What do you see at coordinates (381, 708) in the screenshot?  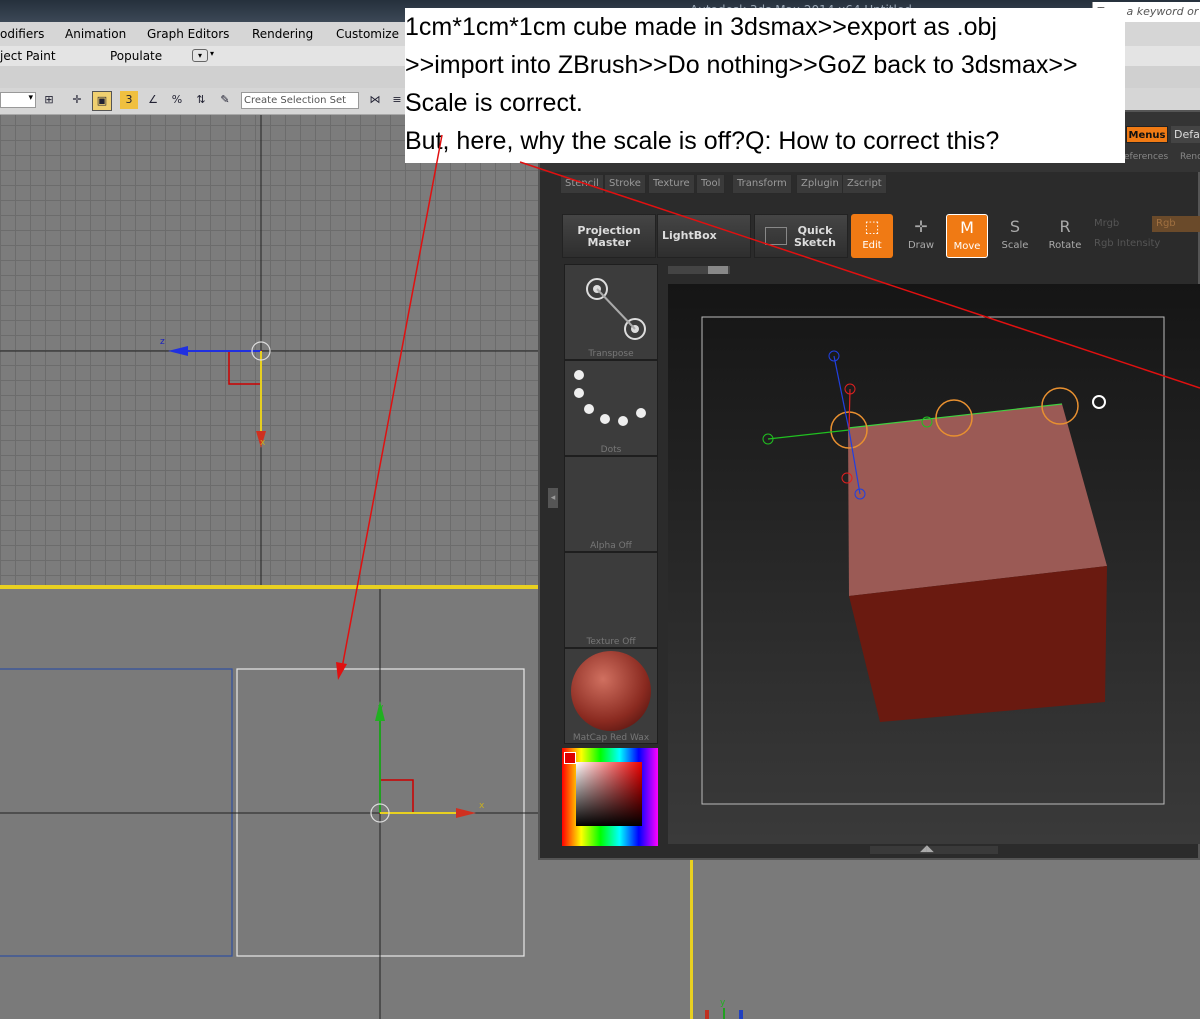 I see `axis-label-y: y` at bounding box center [381, 708].